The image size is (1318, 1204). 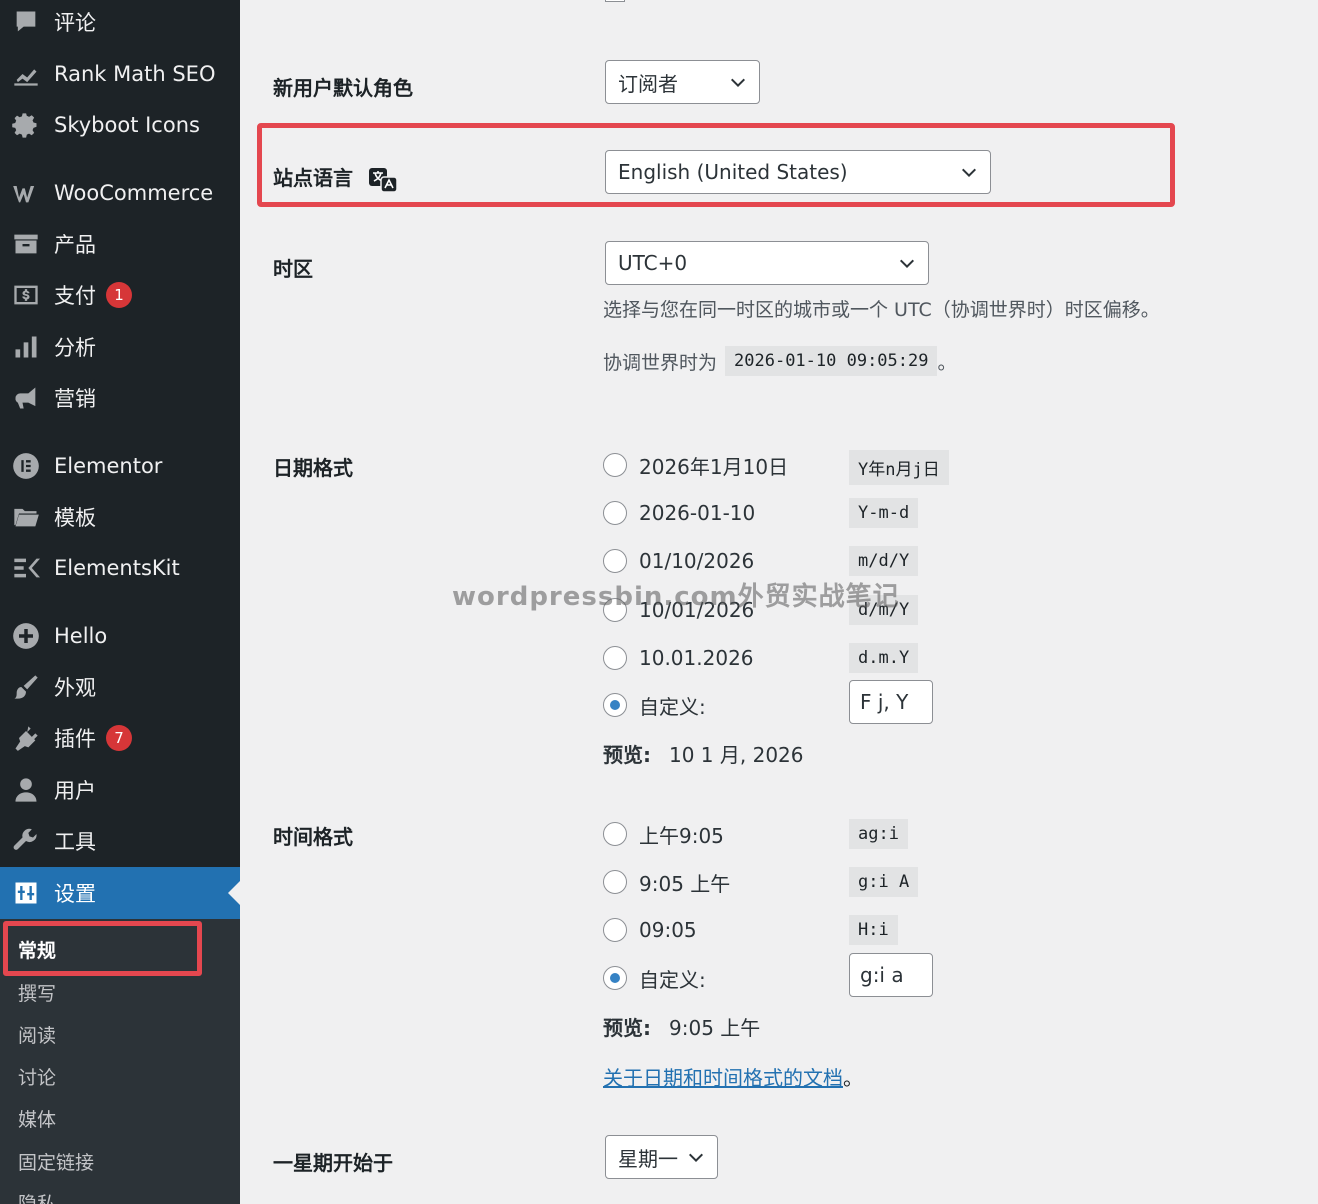 I want to click on rank-math-icon, so click(x=26, y=74).